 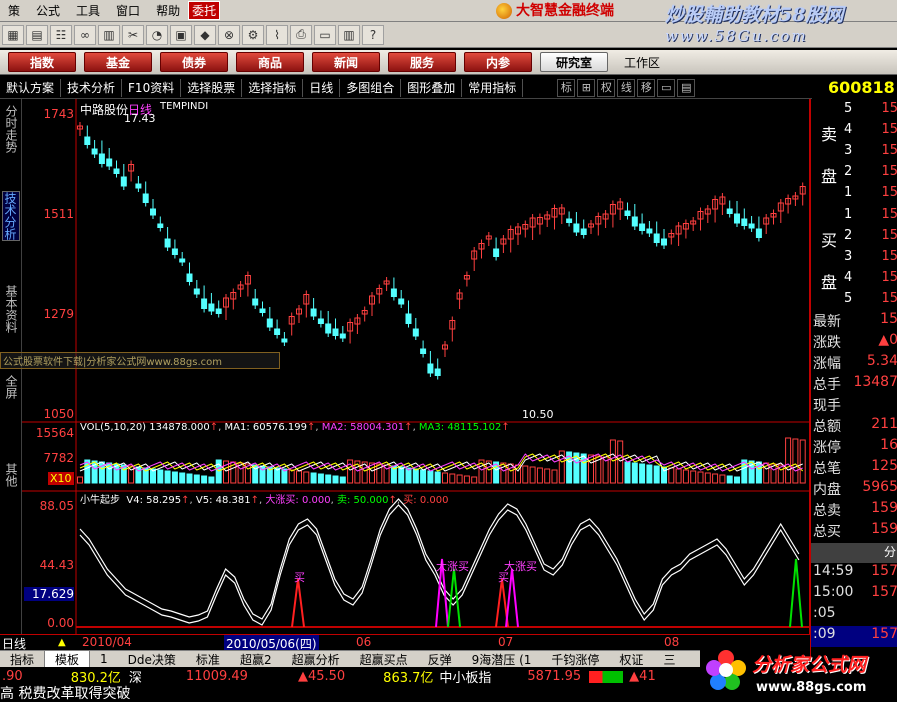 I want to click on tab-rebound: 反弹, so click(x=440, y=659).